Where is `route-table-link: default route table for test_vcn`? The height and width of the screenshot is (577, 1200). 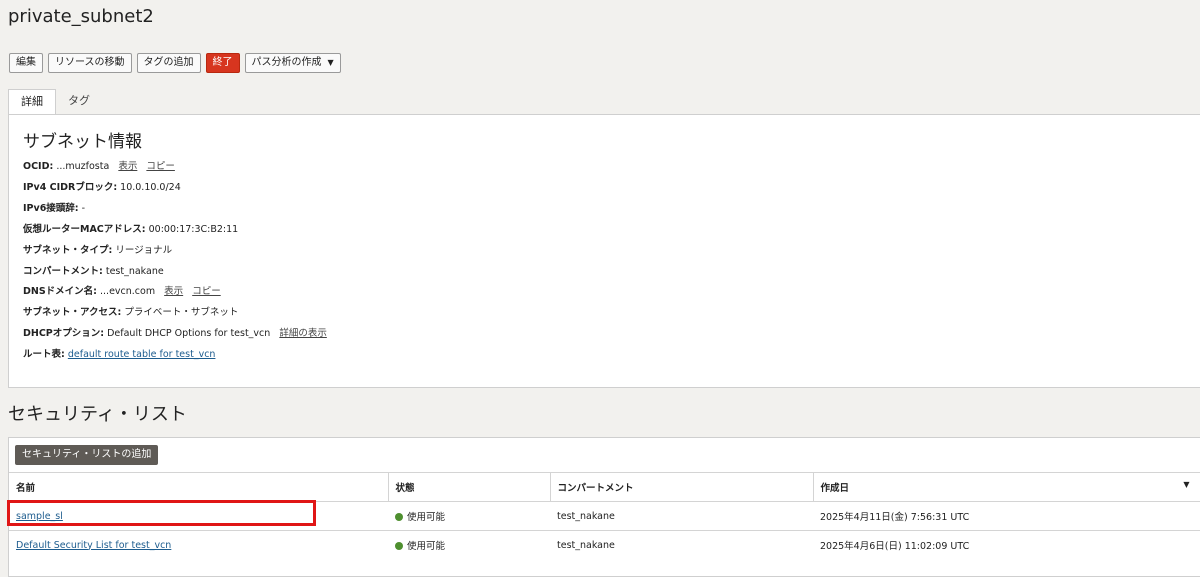 route-table-link: default route table for test_vcn is located at coordinates (142, 354).